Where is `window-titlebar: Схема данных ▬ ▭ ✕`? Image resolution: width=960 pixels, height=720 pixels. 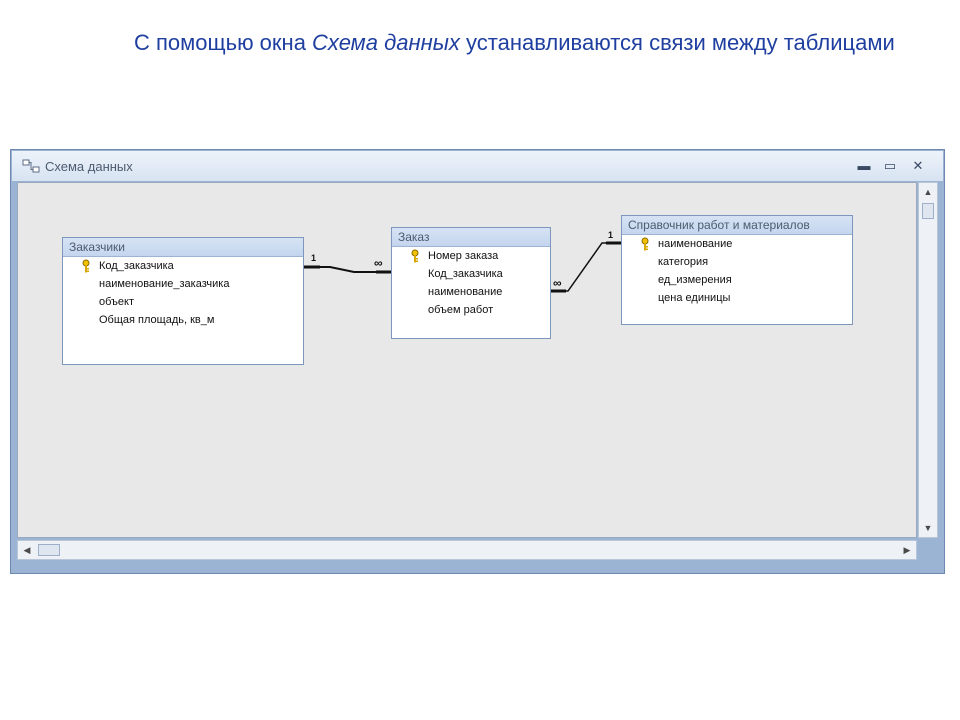
window-titlebar: Схема данных ▬ ▭ ✕ is located at coordinates (477, 166).